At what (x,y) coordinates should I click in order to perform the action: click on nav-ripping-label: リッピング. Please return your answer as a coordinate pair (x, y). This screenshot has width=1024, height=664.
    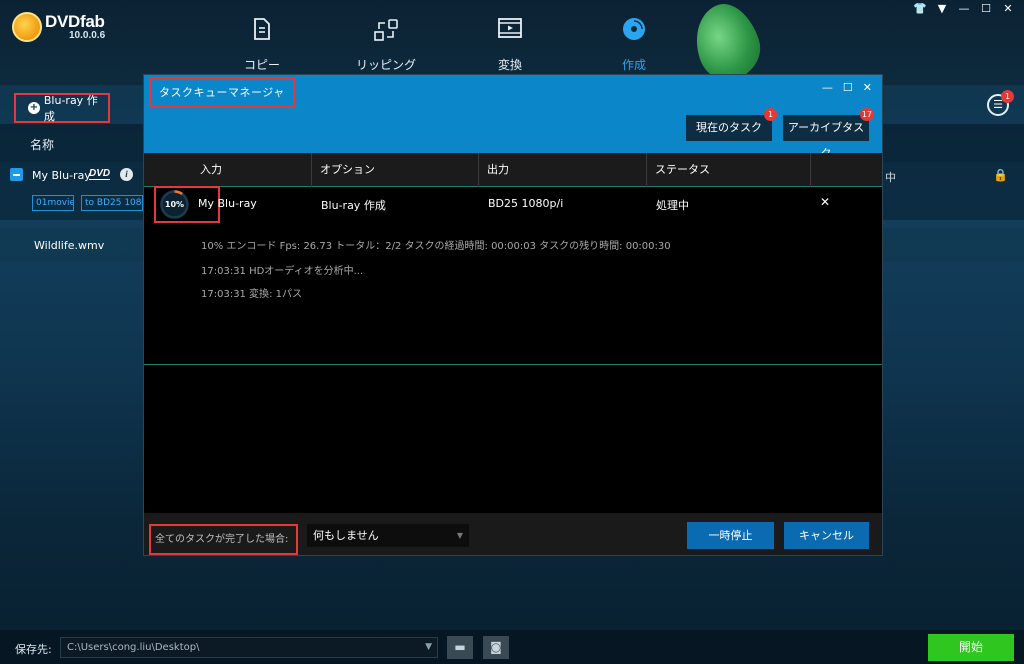
    Looking at the image, I should click on (385, 65).